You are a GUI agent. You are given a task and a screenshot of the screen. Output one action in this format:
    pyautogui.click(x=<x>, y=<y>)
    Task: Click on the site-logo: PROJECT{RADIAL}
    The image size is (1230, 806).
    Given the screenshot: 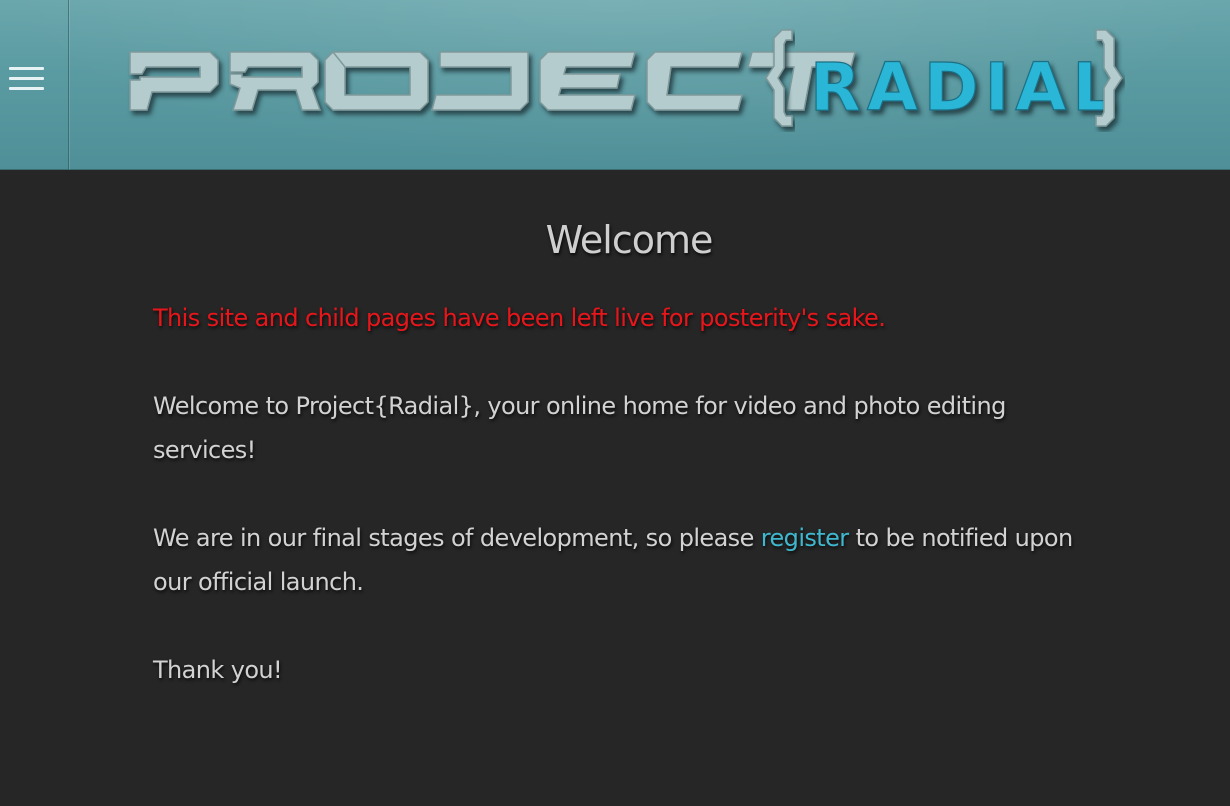 What is the action you would take?
    pyautogui.click(x=625, y=77)
    